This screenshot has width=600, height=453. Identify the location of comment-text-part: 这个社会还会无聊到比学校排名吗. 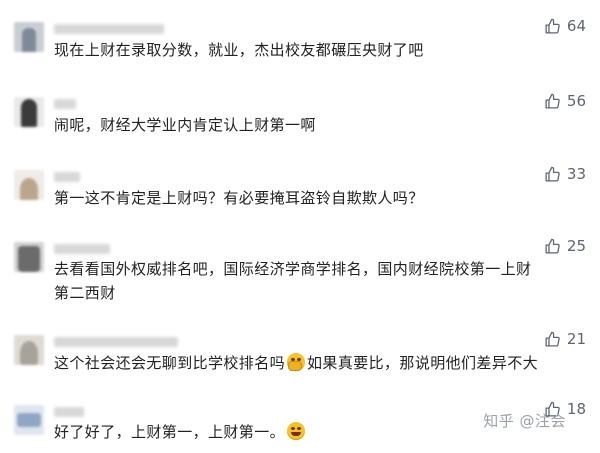
(170, 363).